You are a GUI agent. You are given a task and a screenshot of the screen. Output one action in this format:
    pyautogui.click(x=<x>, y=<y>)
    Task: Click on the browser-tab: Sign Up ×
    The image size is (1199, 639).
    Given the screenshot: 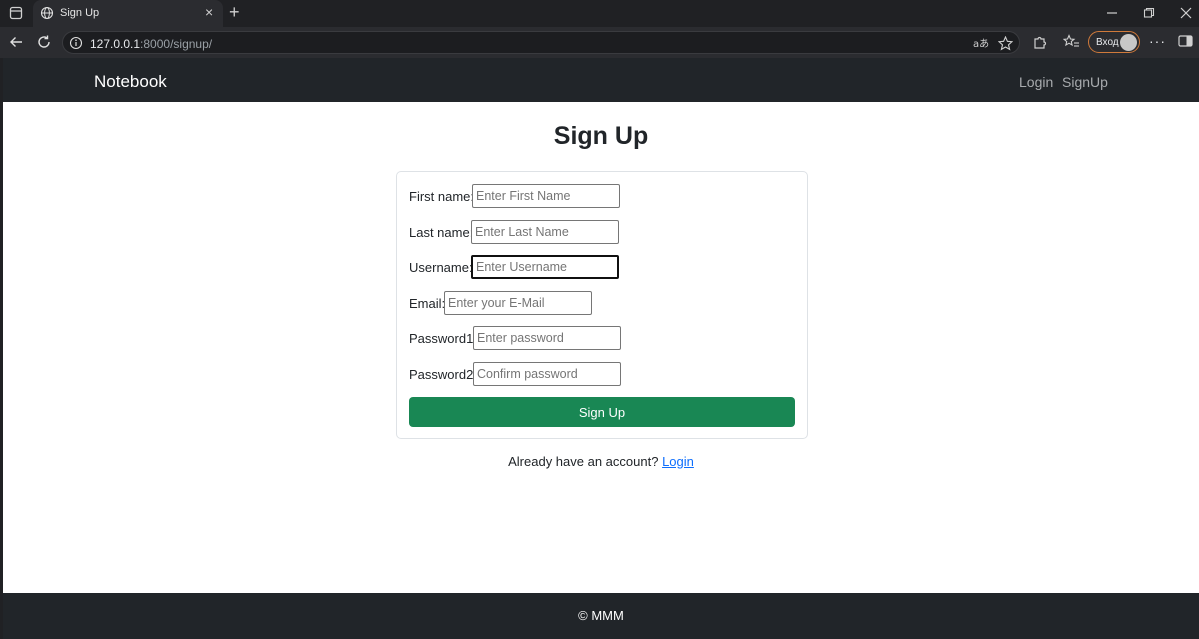 What is the action you would take?
    pyautogui.click(x=128, y=13)
    